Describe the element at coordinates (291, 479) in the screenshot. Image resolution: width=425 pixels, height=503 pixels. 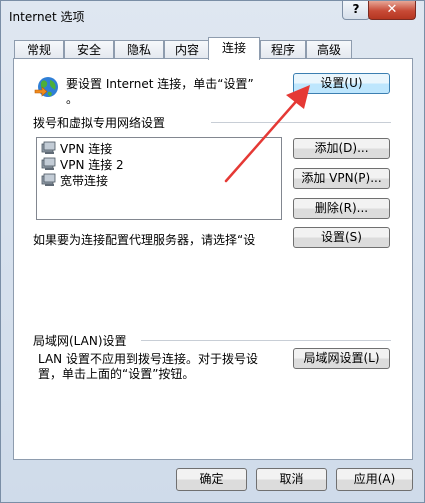
I see `cancel-button: 取消` at that location.